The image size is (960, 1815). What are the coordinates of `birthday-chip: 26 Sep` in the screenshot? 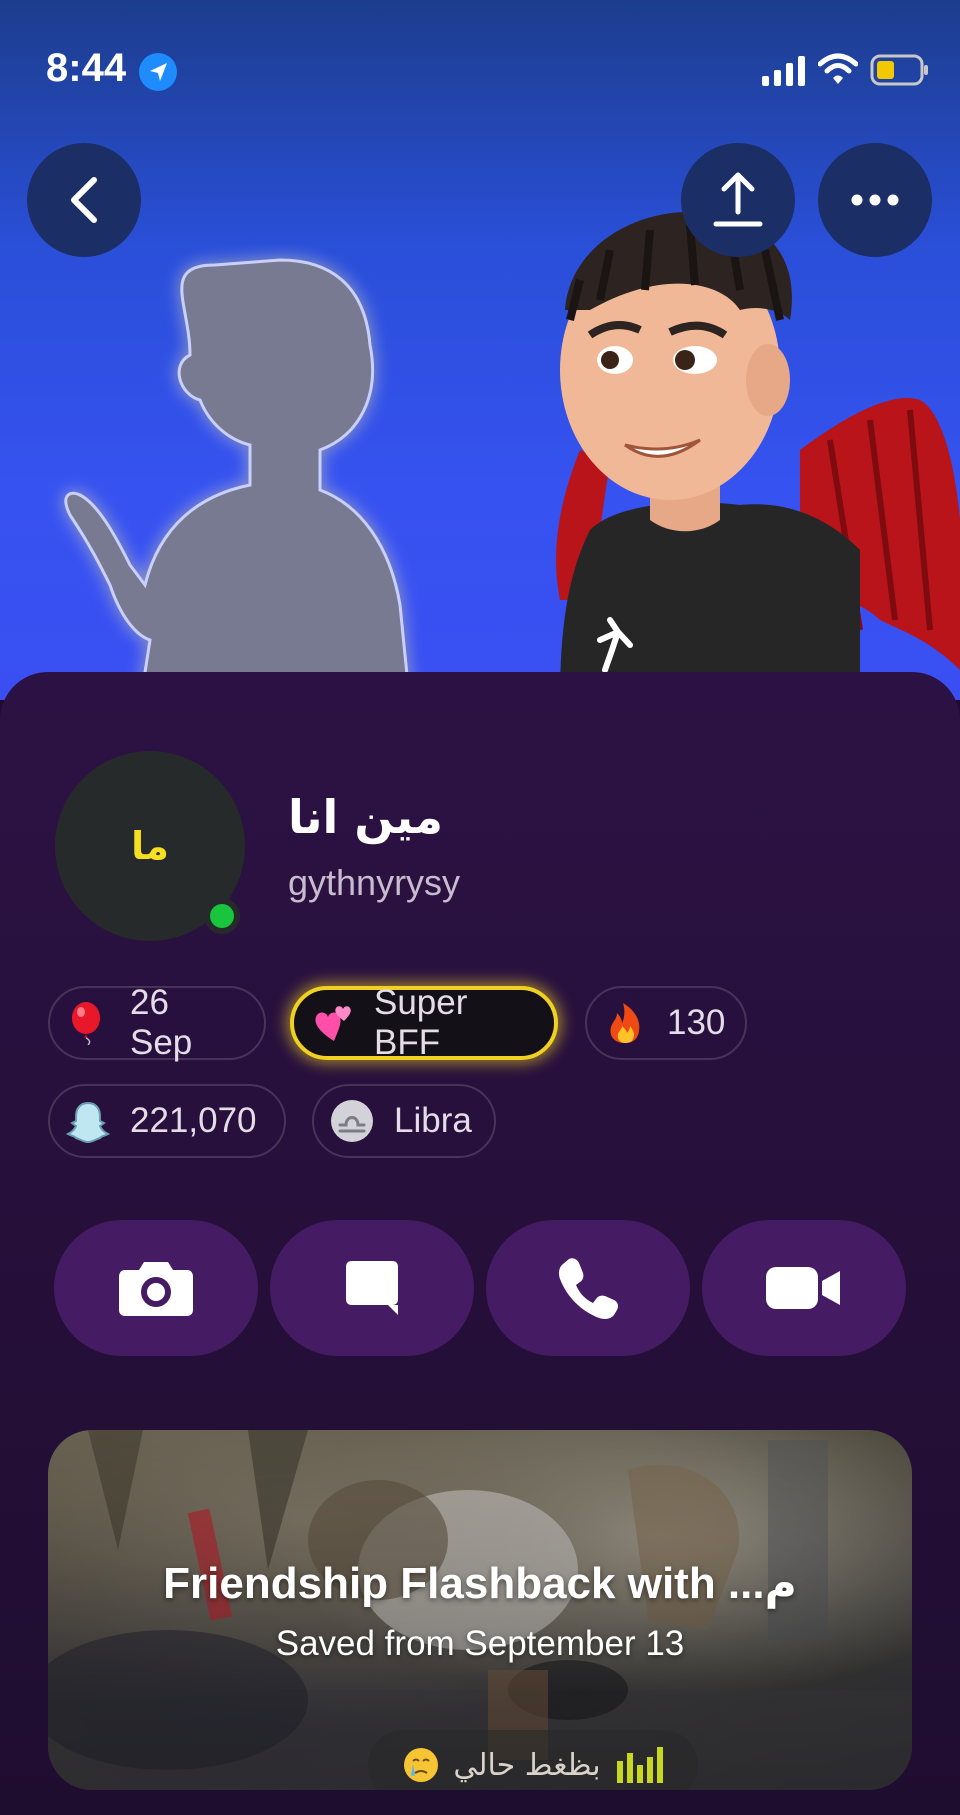 It's located at (157, 1022).